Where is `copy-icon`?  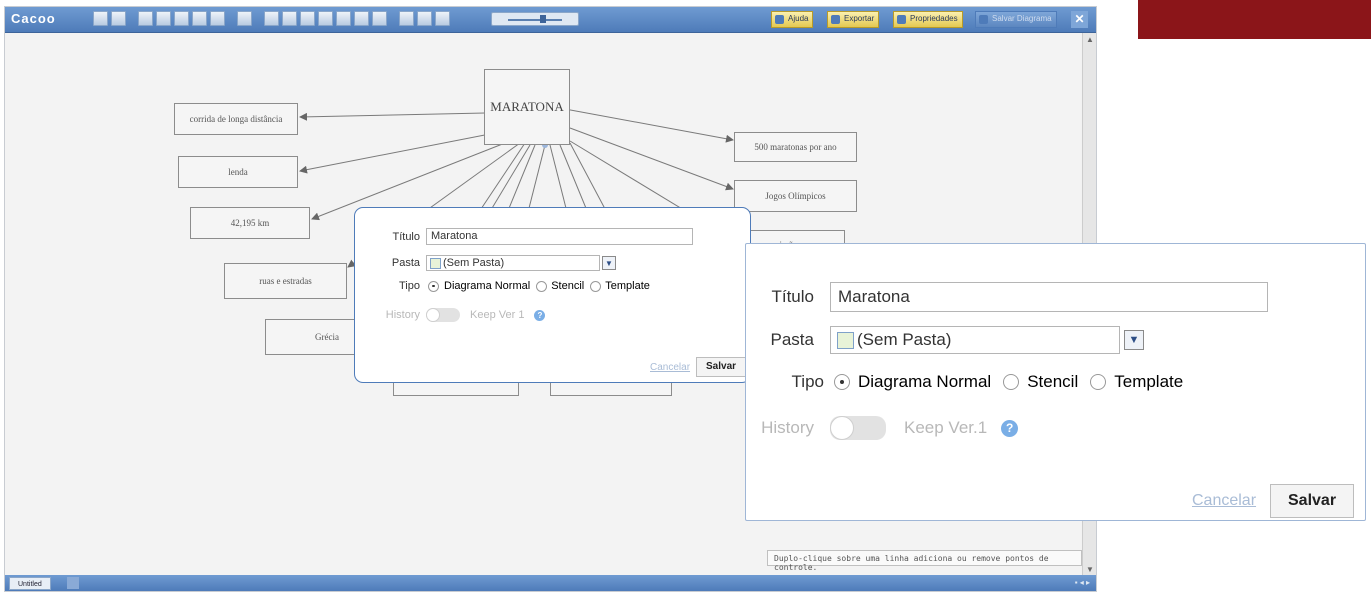
copy-icon is located at coordinates (163, 18).